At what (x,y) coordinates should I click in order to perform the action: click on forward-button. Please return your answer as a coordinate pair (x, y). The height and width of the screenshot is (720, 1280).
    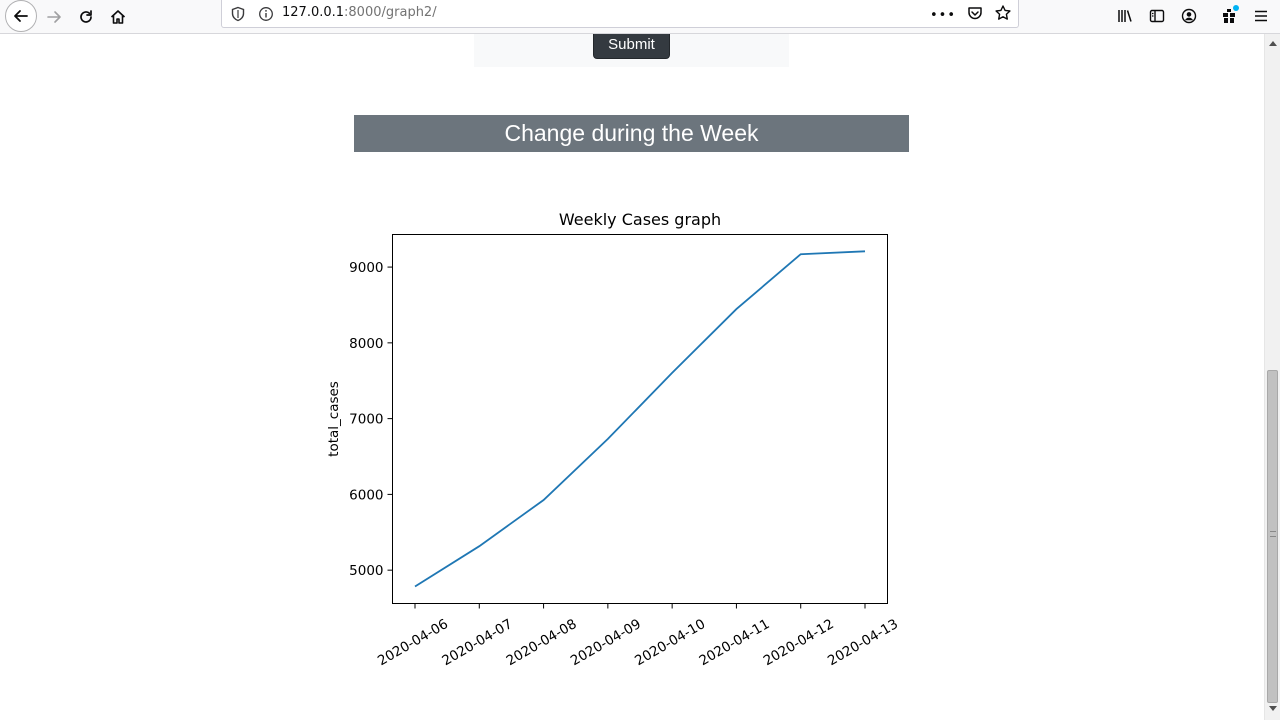
    Looking at the image, I should click on (54, 17).